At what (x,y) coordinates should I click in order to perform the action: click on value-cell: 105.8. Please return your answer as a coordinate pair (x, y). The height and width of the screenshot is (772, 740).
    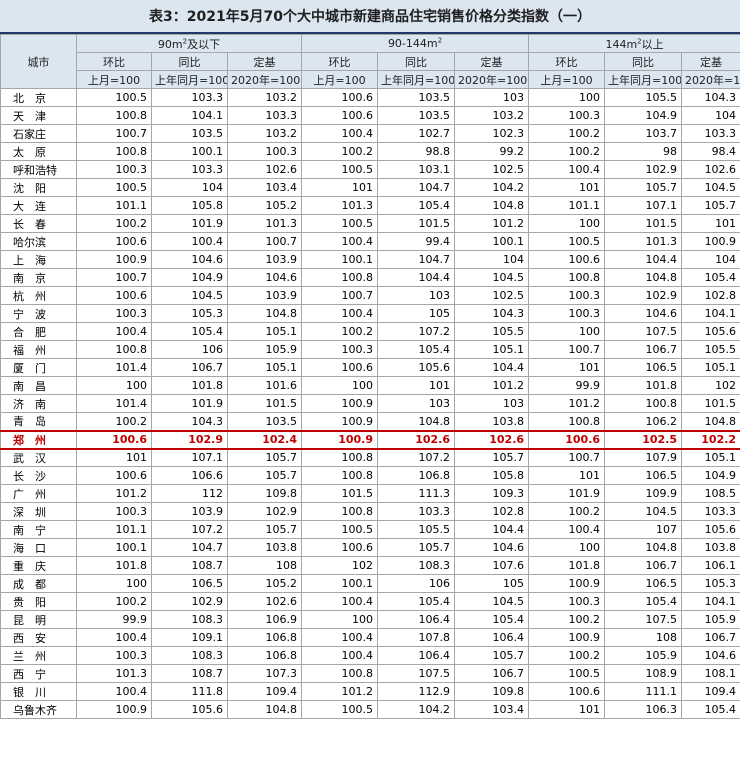
    Looking at the image, I should click on (491, 475).